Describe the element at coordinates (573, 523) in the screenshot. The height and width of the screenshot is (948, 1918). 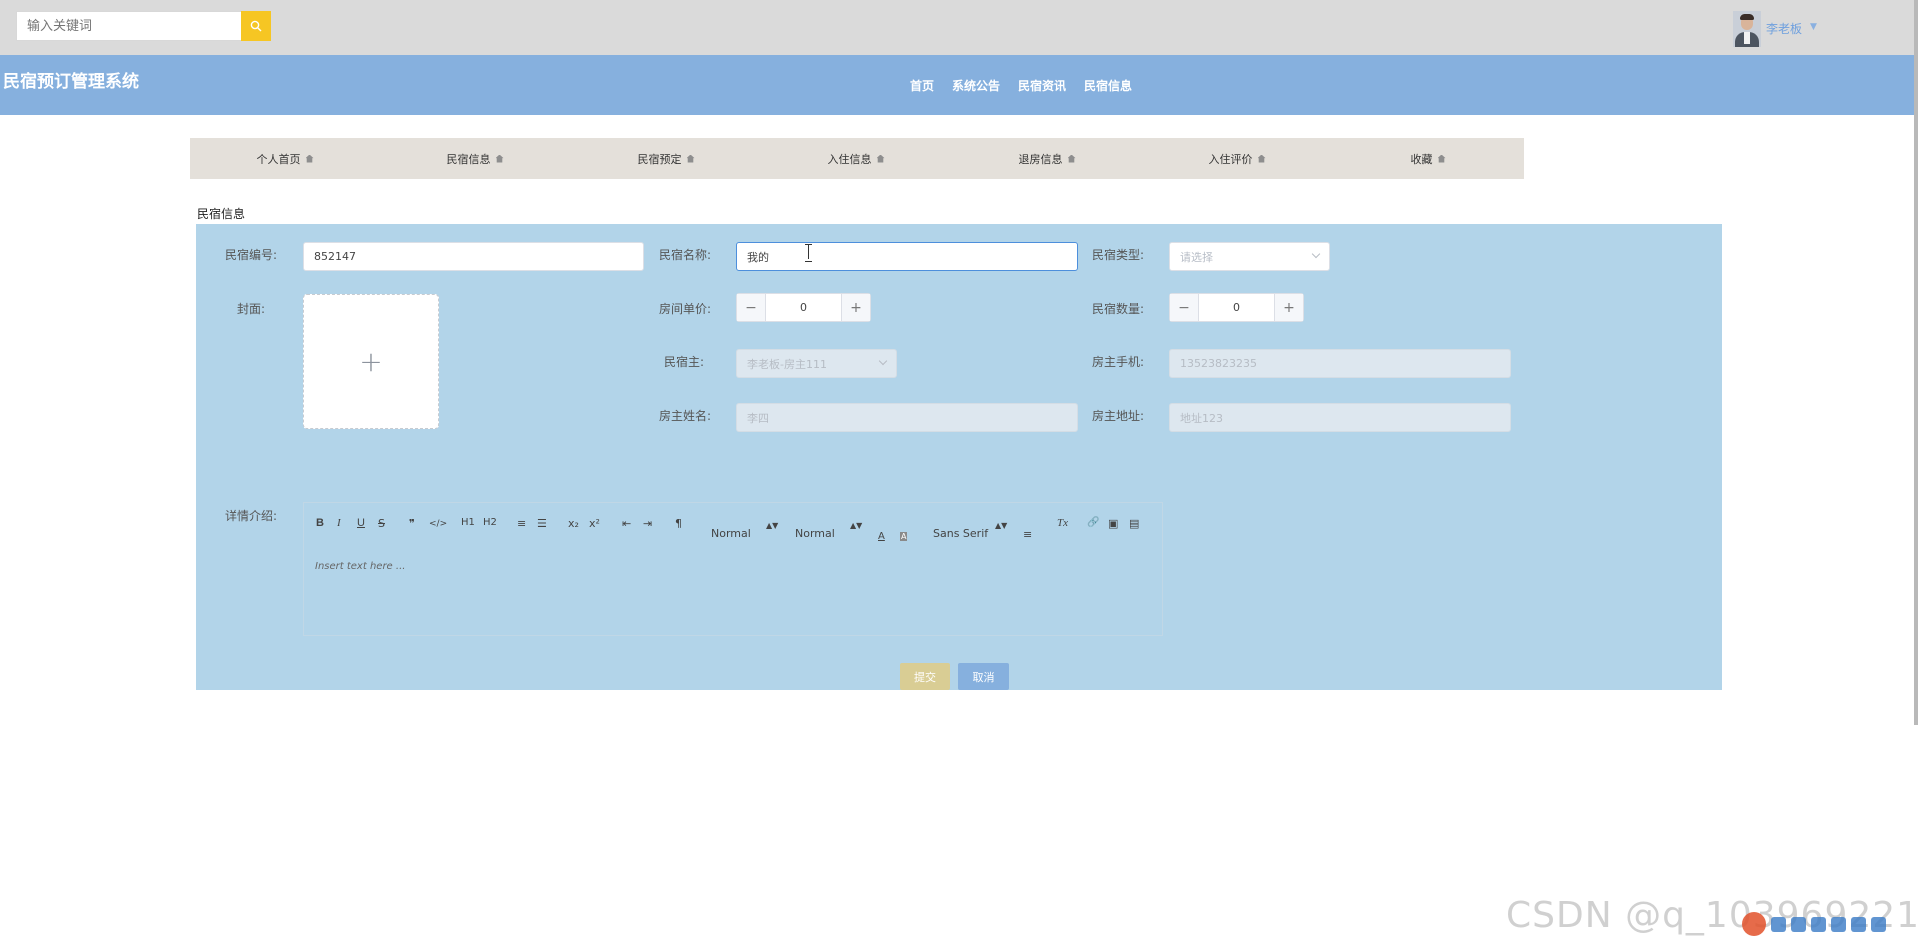
I see `subscript-button: x₂` at that location.